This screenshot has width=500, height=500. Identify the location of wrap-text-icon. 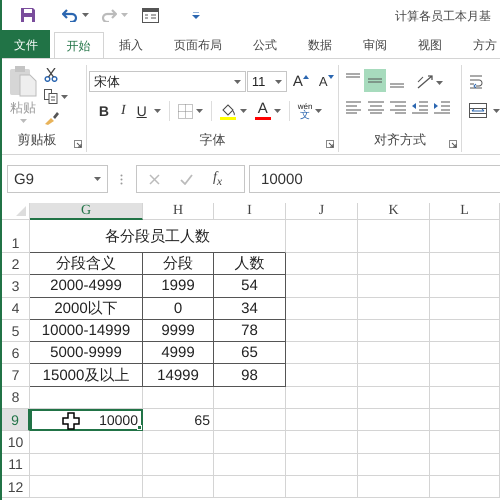
(477, 82).